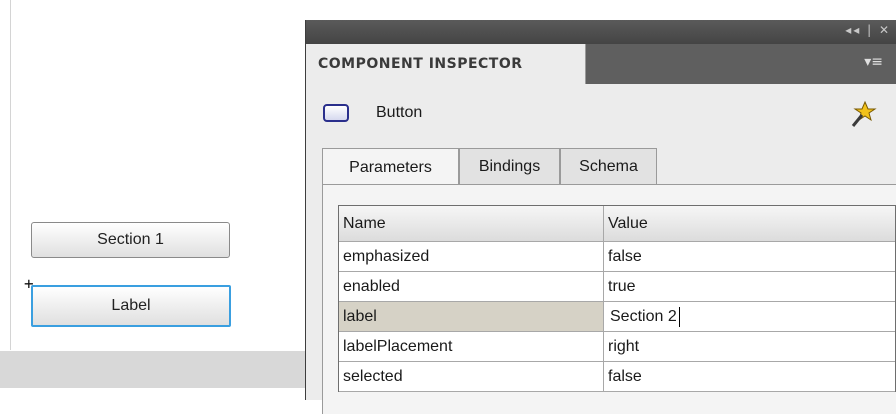  I want to click on param-value-editor: Section 2, so click(749, 316).